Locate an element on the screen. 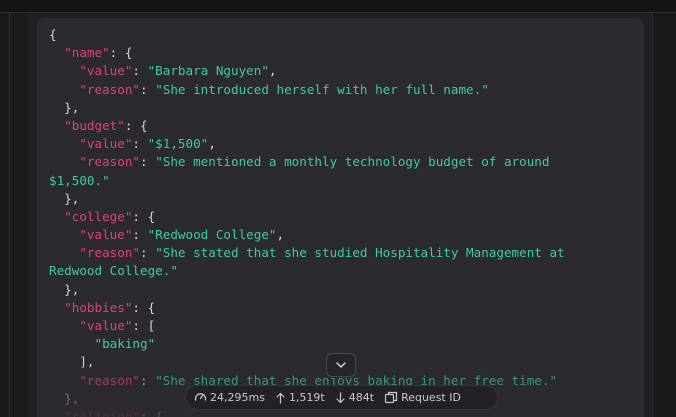 The height and width of the screenshot is (417, 676). json-string: "Barbara Nguyen" is located at coordinates (208, 71).